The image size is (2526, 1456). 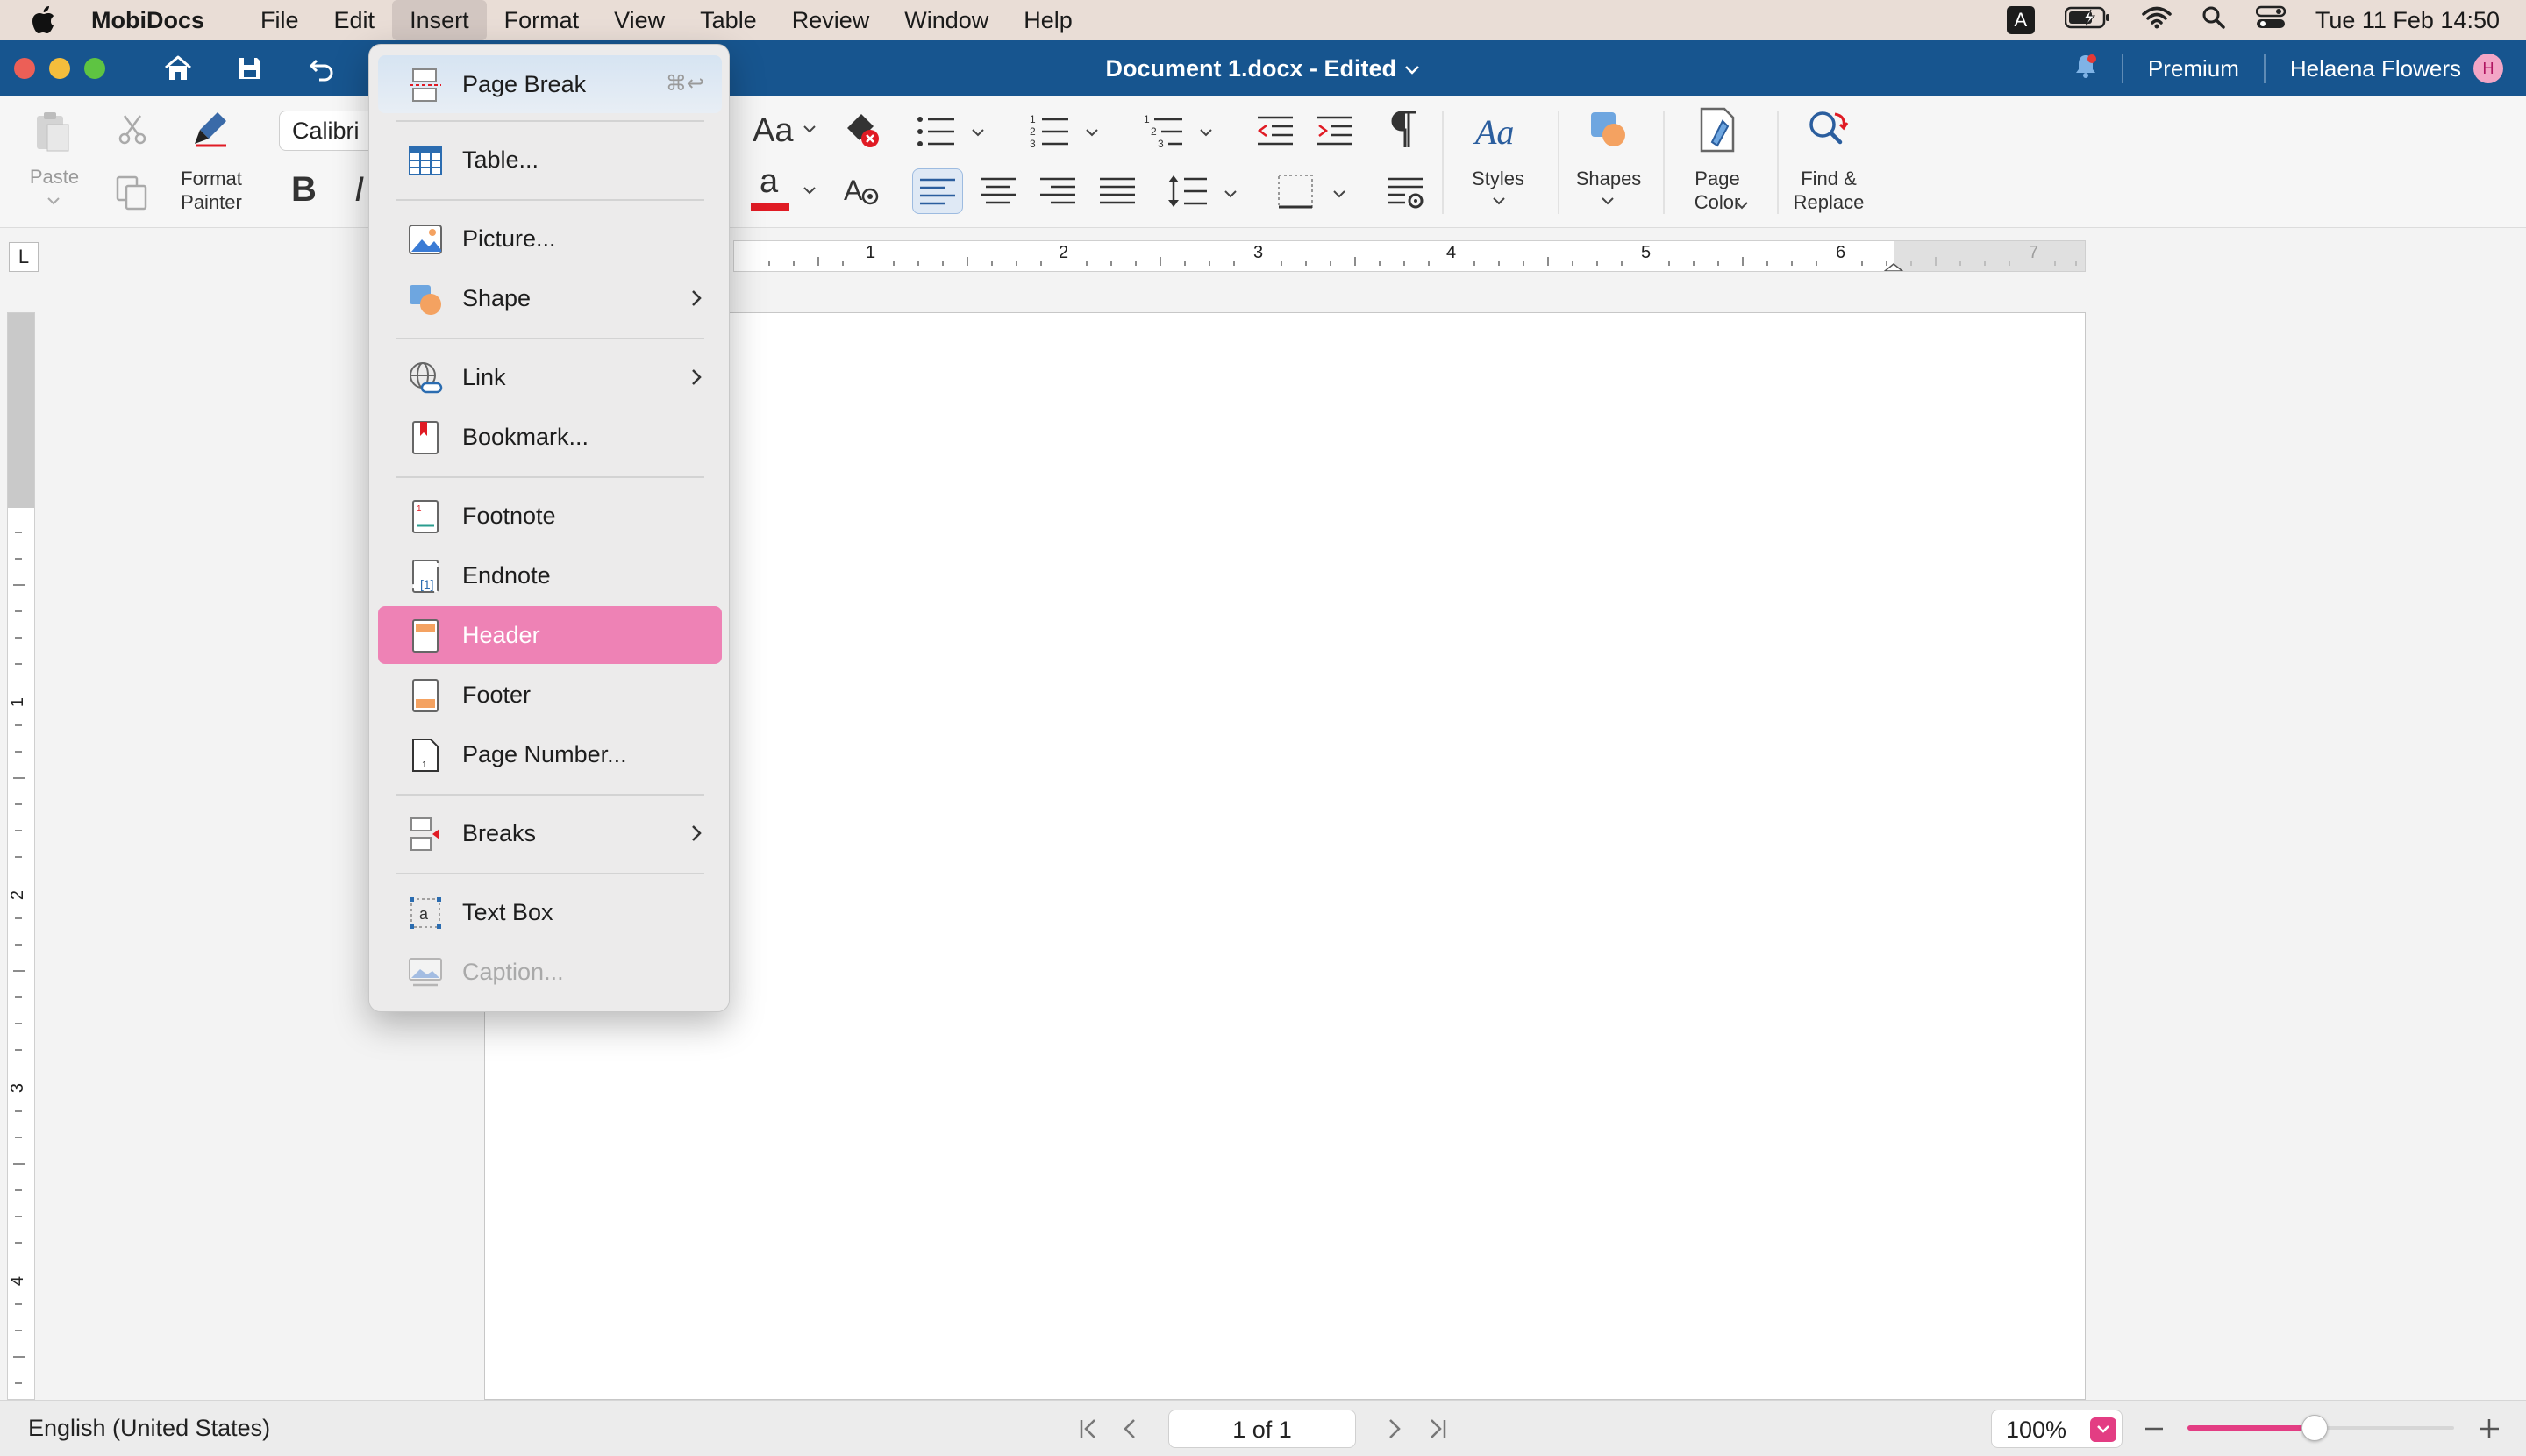 What do you see at coordinates (1048, 20) in the screenshot?
I see `menu-help: Help` at bounding box center [1048, 20].